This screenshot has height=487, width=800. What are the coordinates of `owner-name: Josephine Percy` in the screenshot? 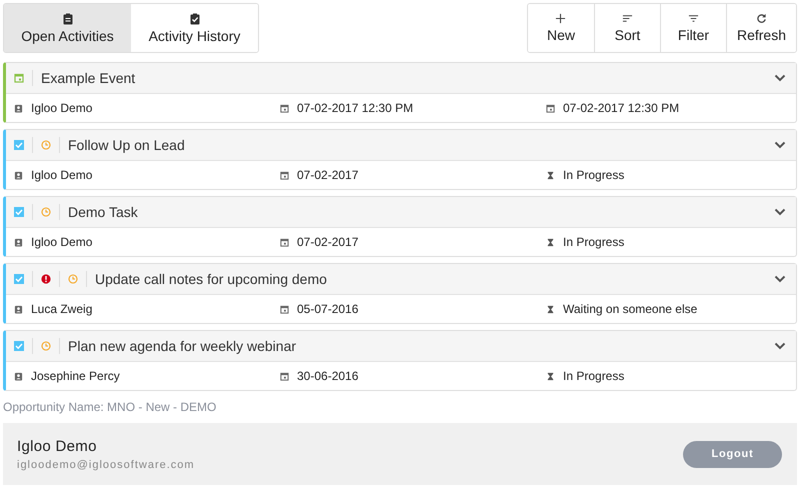 It's located at (75, 376).